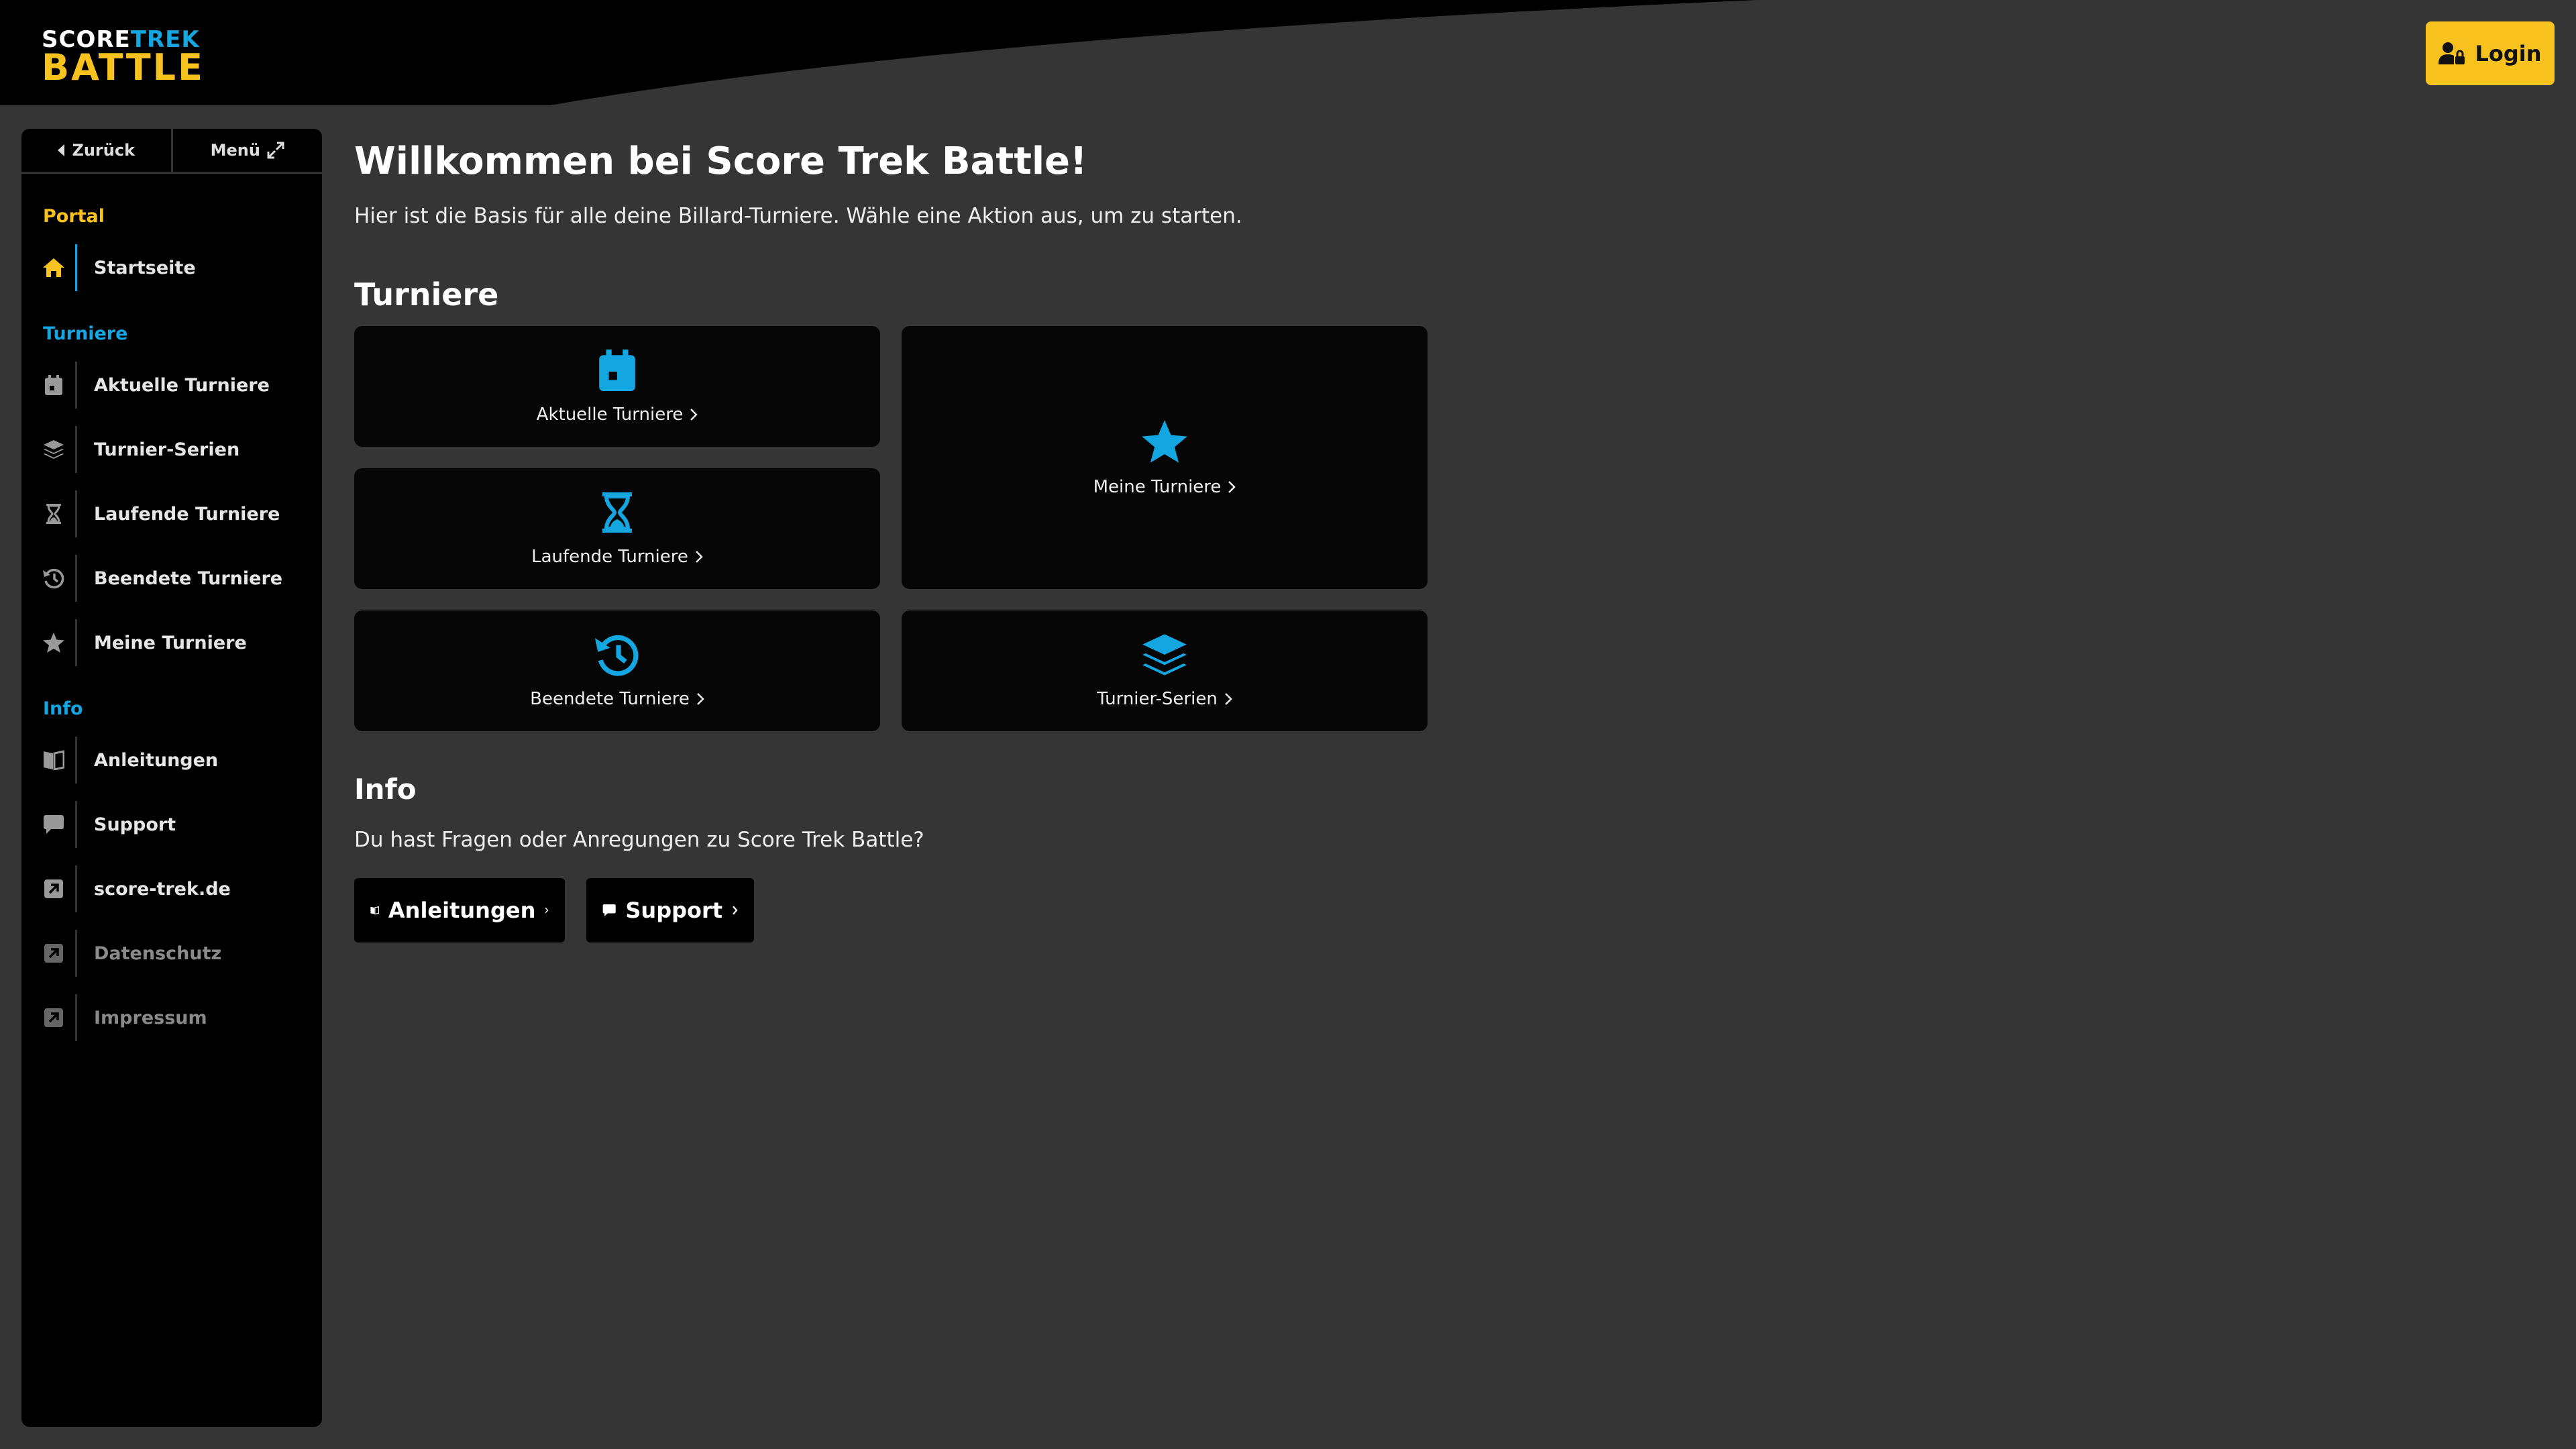 The width and height of the screenshot is (2576, 1449). Describe the element at coordinates (182, 385) in the screenshot. I see `sidebar-item-label: Aktuelle Turniere` at that location.